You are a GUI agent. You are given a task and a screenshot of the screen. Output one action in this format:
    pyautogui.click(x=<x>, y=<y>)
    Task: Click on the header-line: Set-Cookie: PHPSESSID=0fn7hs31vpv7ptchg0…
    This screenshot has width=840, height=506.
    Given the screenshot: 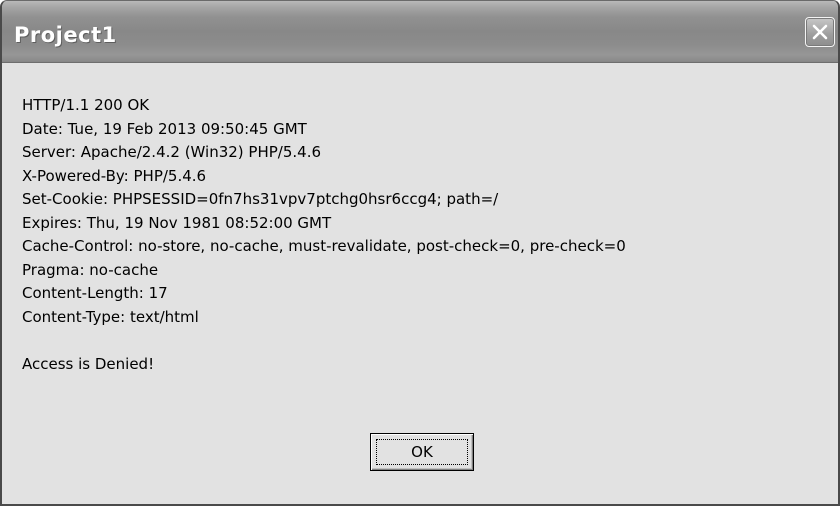 What is the action you would take?
    pyautogui.click(x=260, y=199)
    